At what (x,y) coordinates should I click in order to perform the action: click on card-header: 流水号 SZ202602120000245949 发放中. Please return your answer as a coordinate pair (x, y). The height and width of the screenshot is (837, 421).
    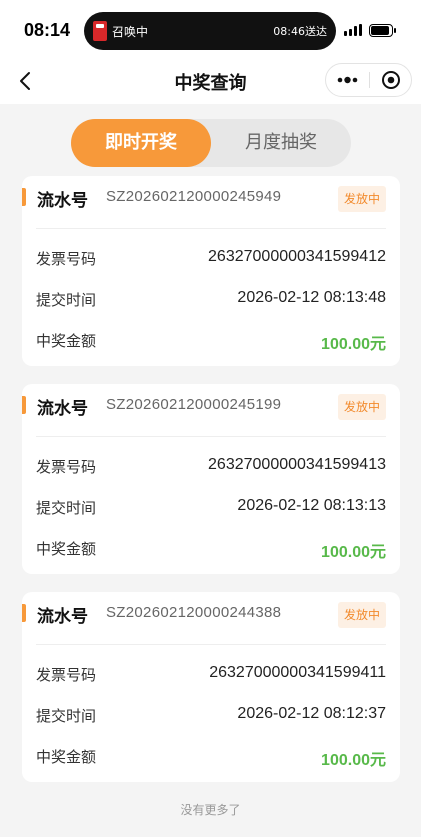
    Looking at the image, I should click on (211, 201).